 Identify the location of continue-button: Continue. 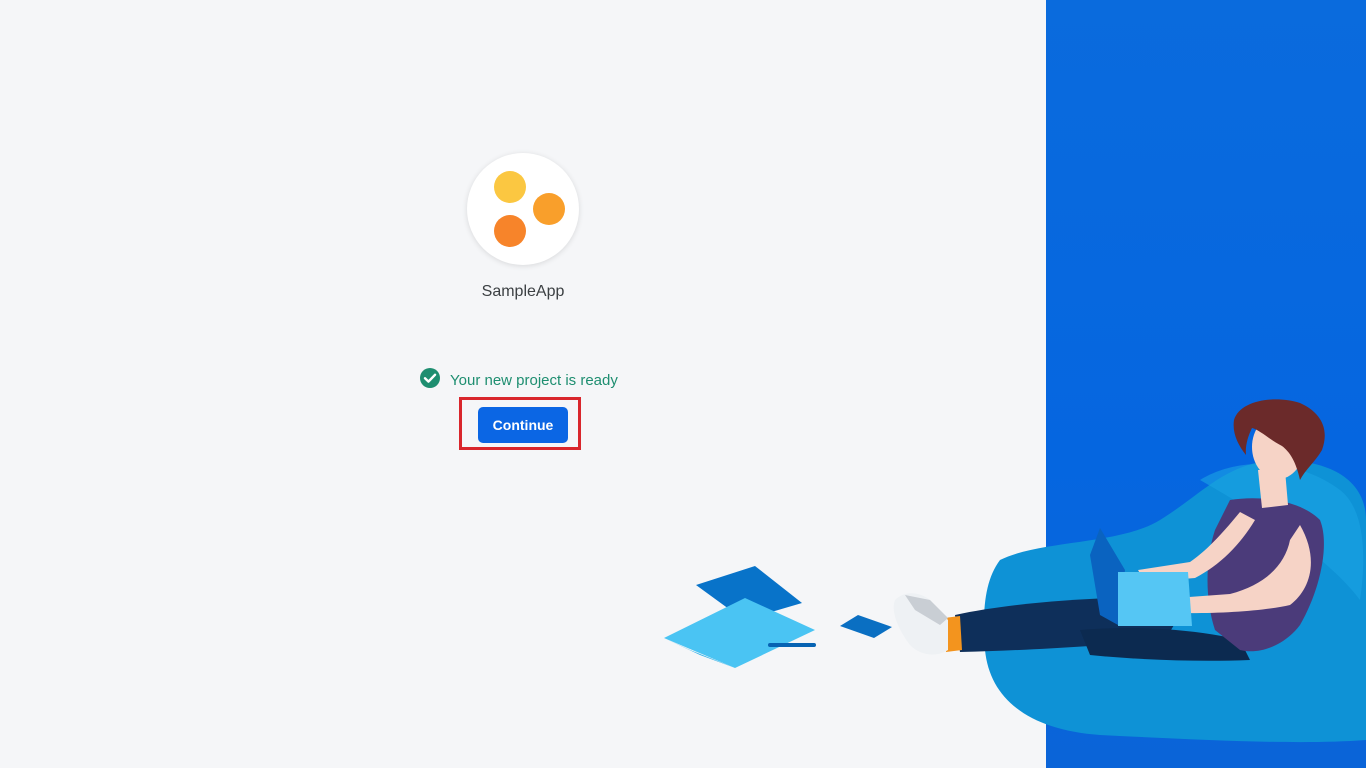
(523, 425).